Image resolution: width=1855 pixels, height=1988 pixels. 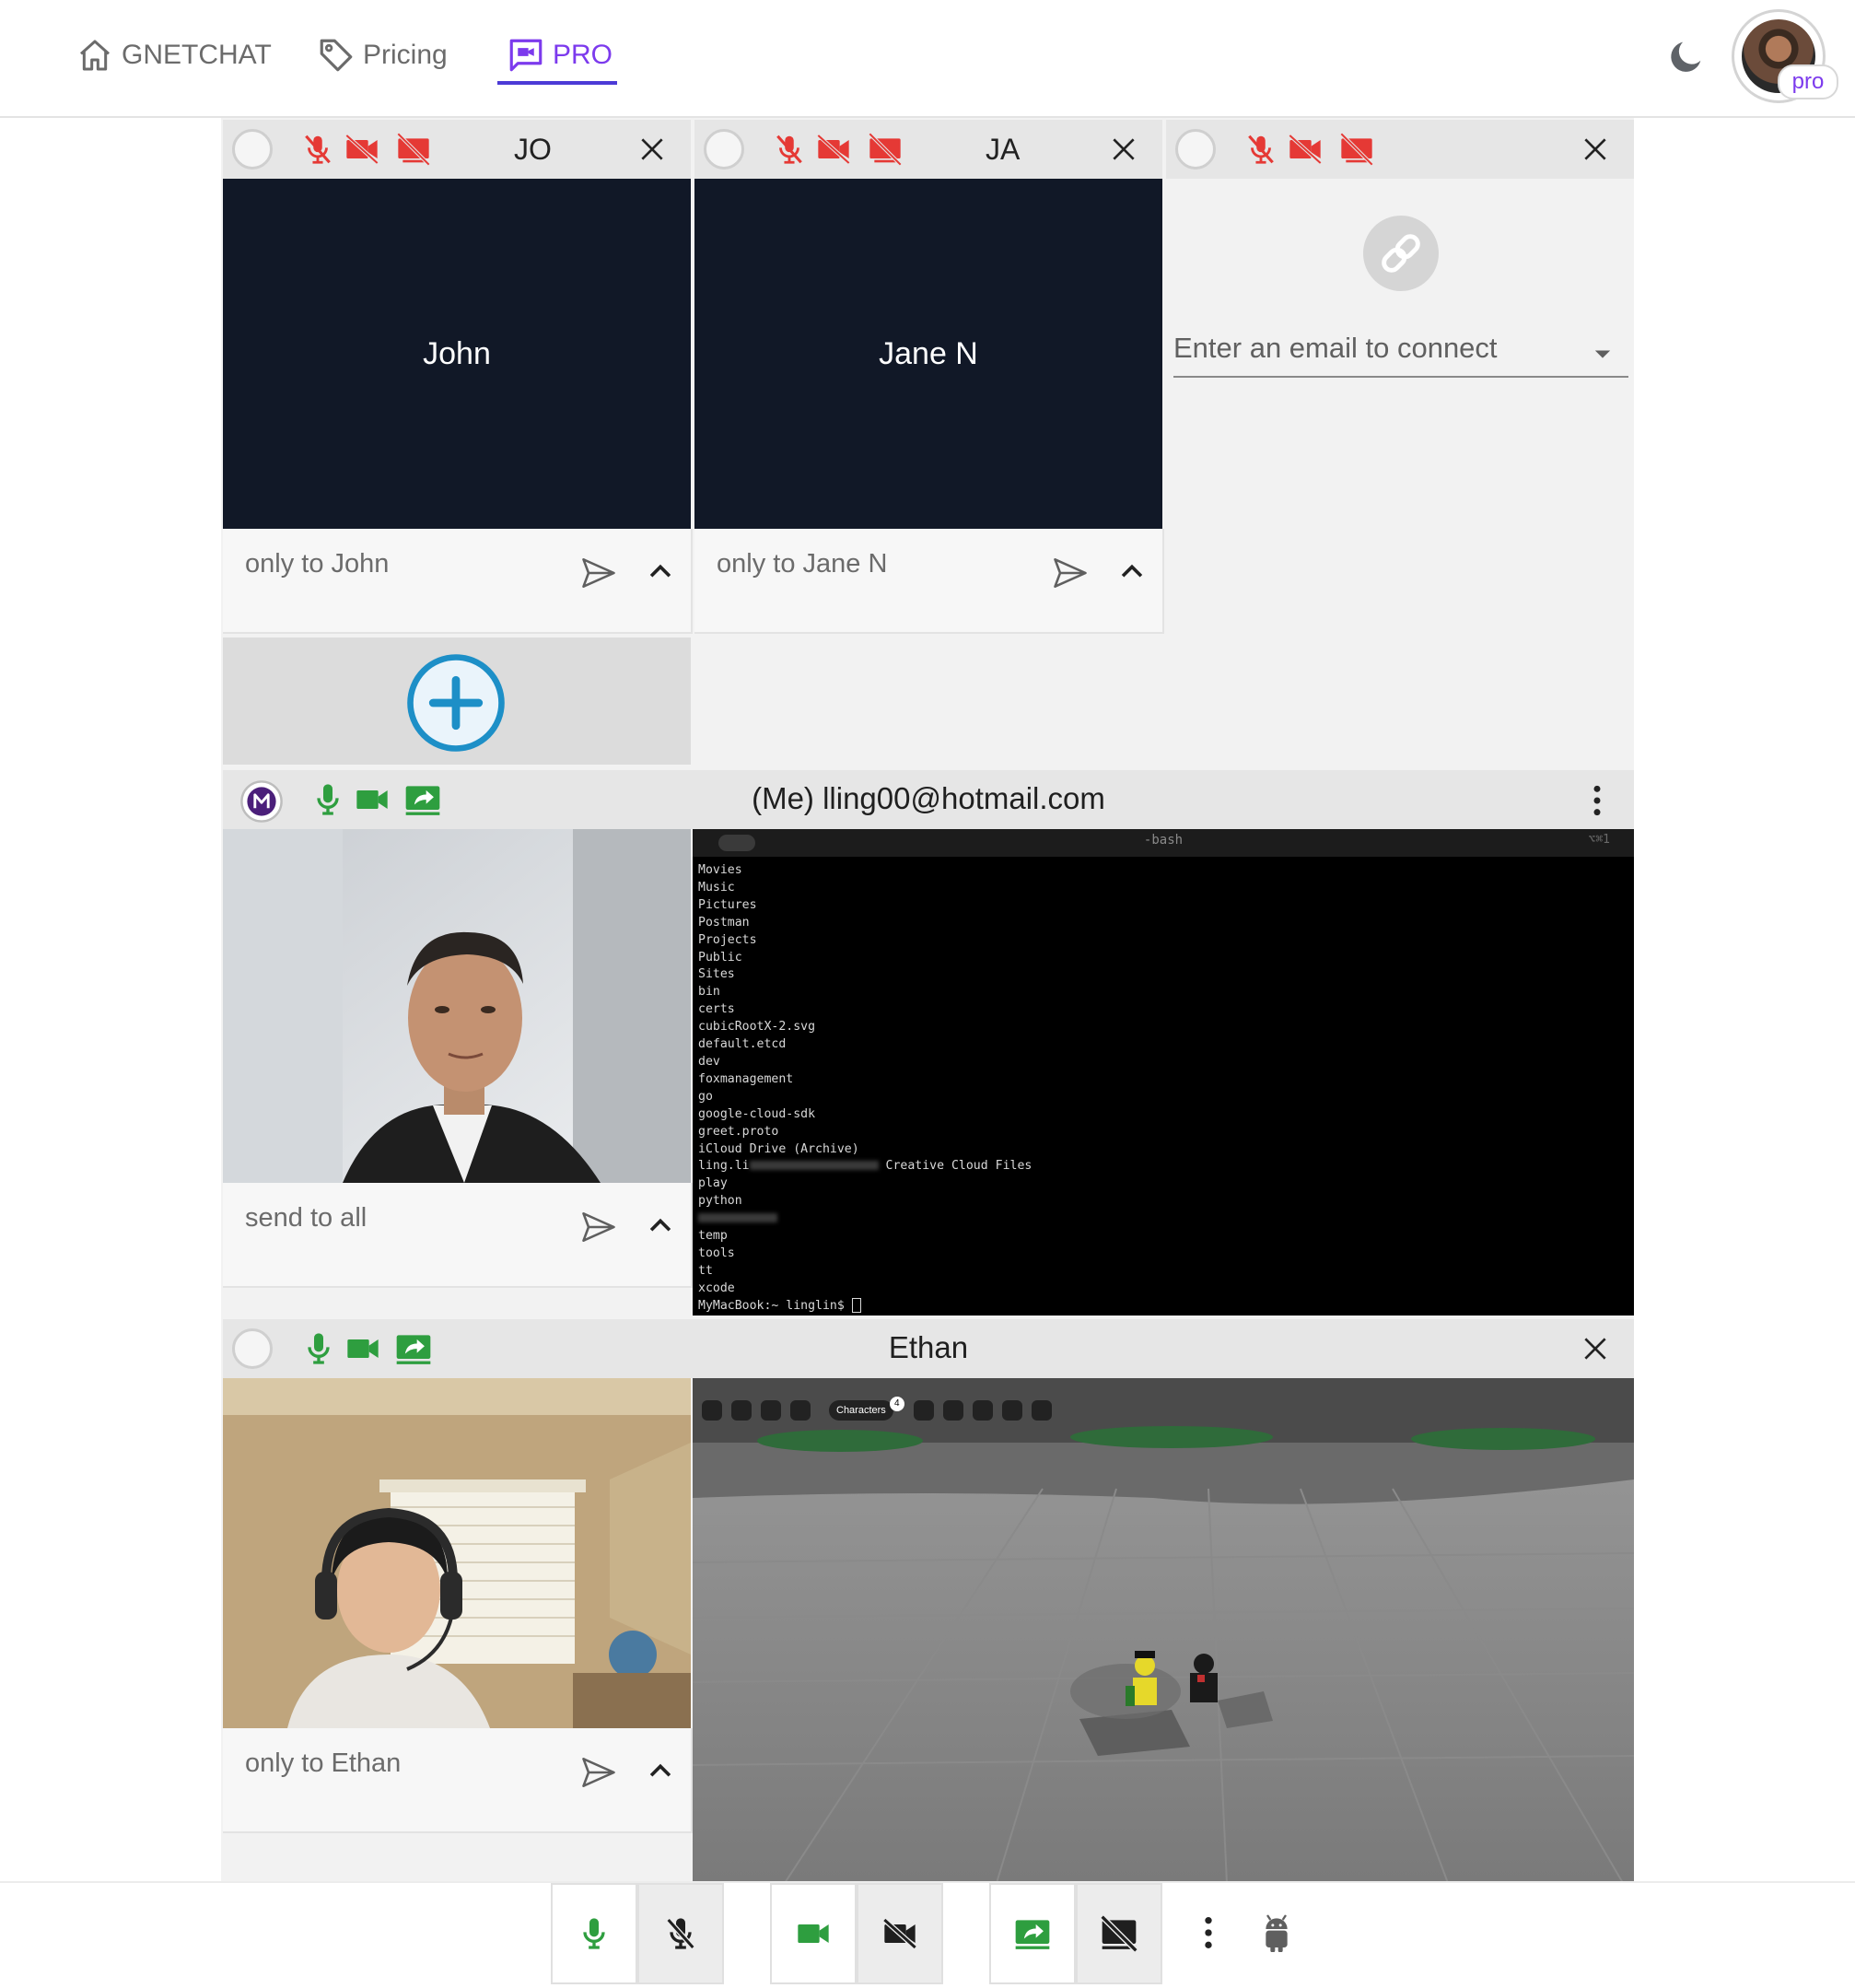 I want to click on game-emote-icon, so click(x=982, y=1410).